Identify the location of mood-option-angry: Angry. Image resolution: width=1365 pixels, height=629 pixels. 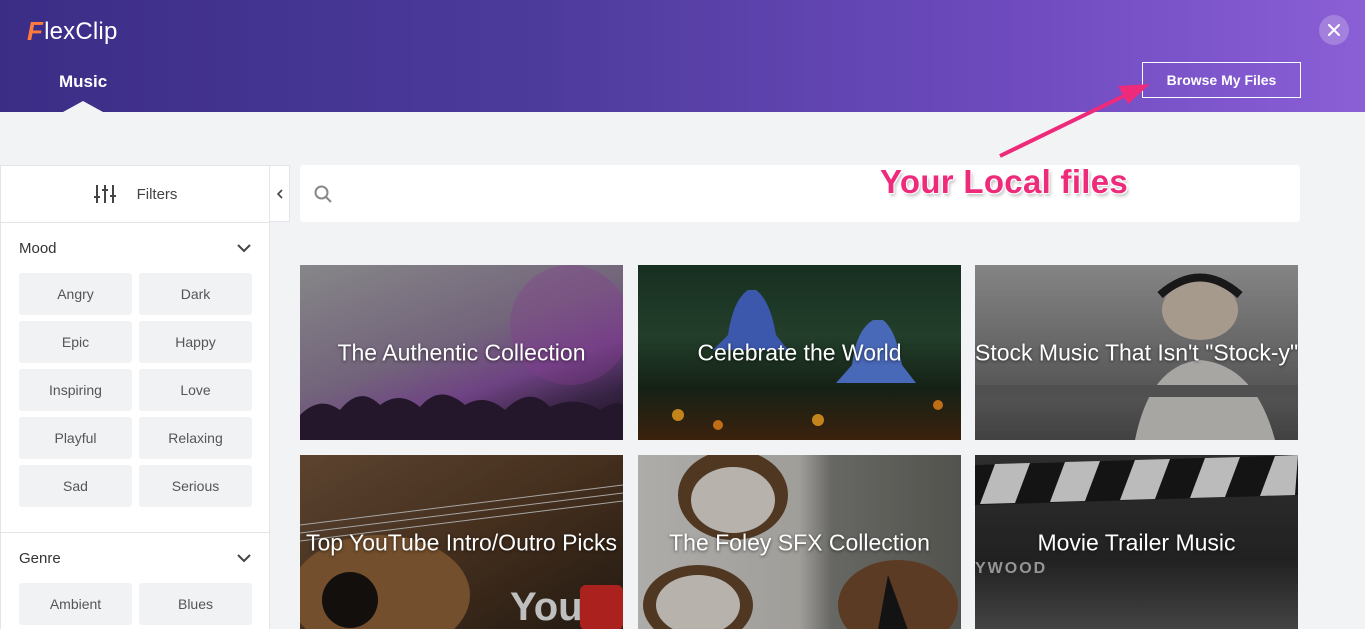
(75, 294).